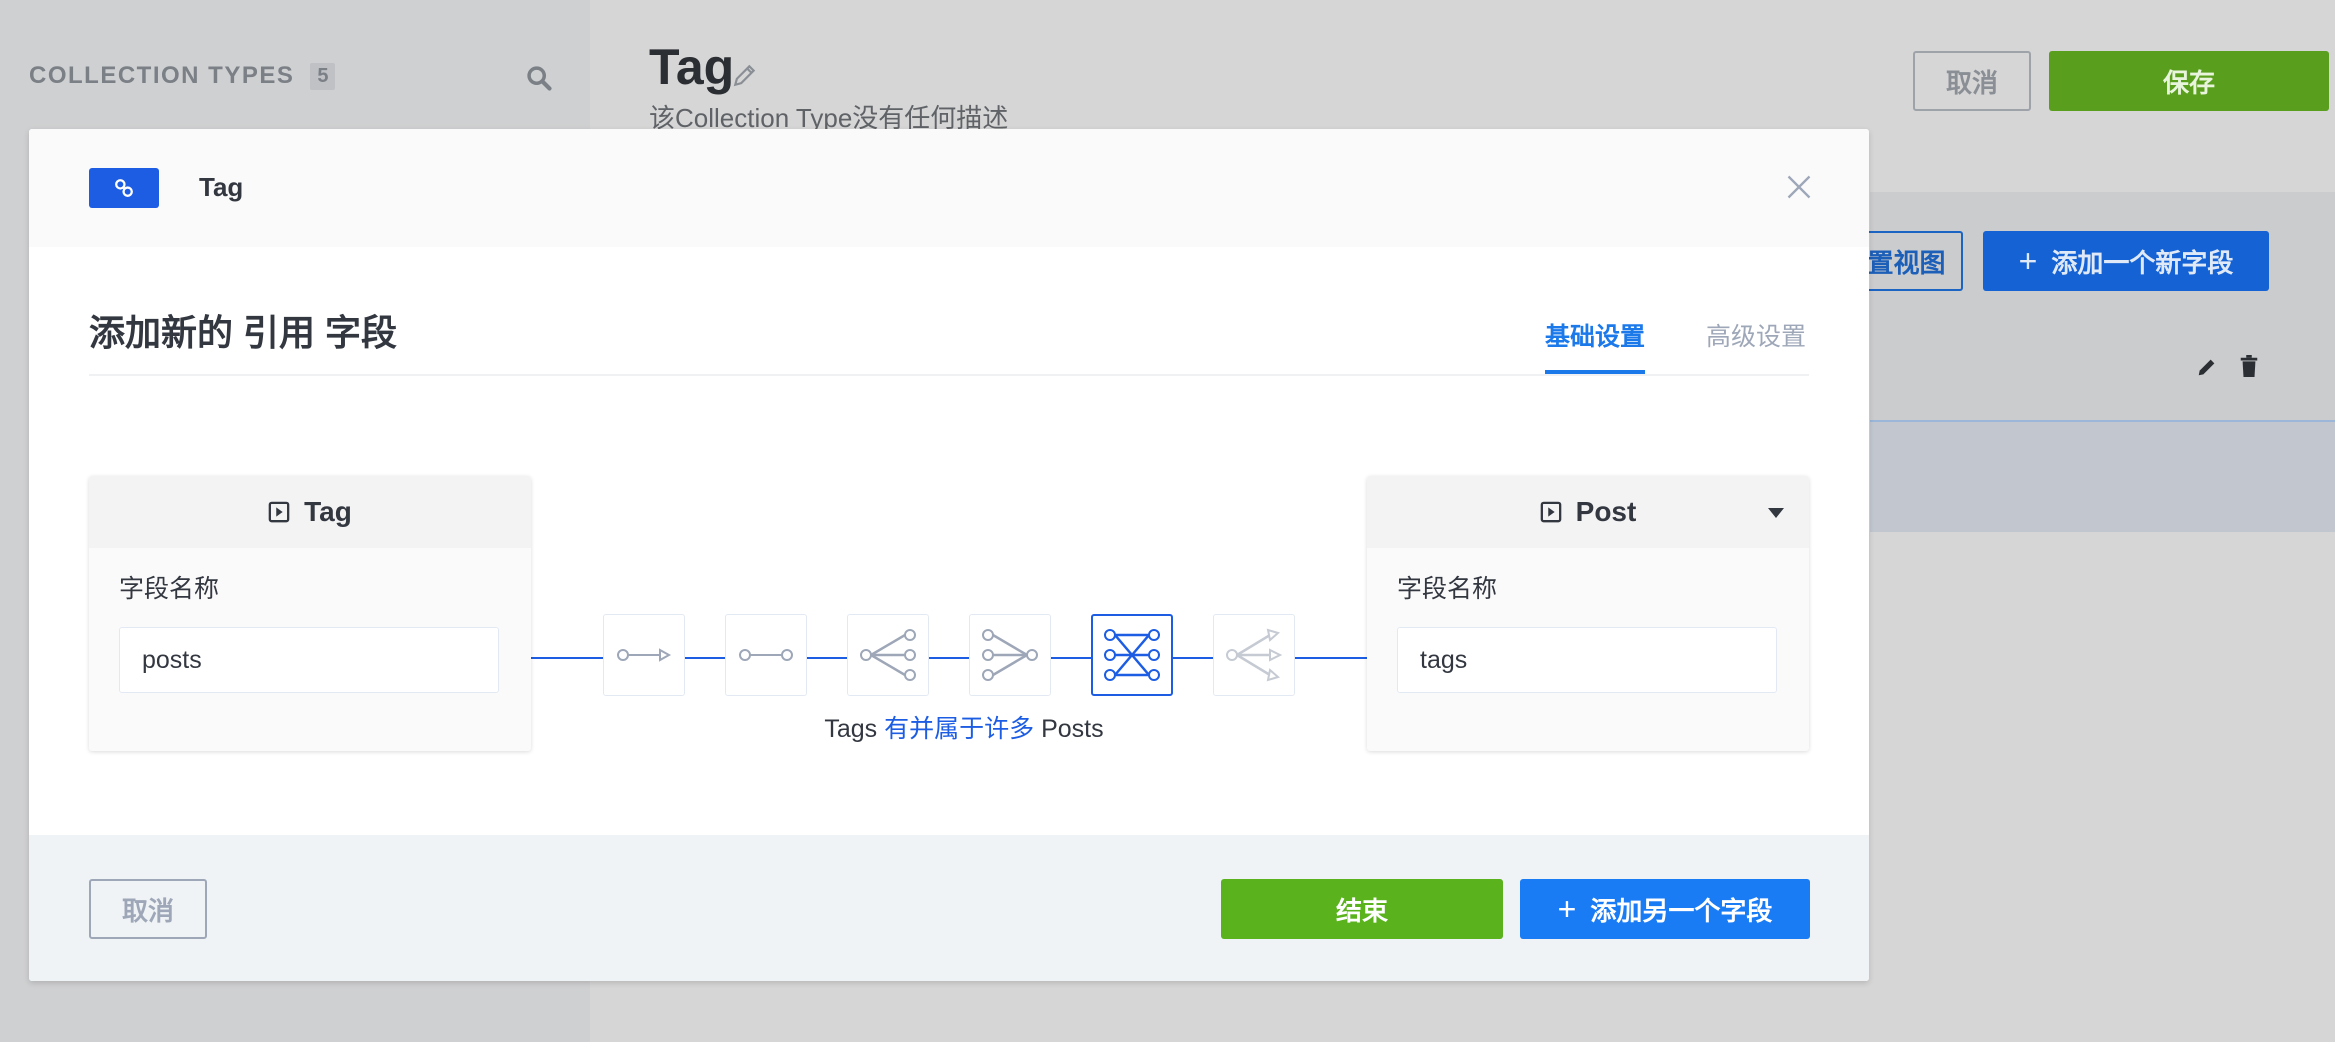  I want to click on source-field-name-input: posts, so click(309, 660).